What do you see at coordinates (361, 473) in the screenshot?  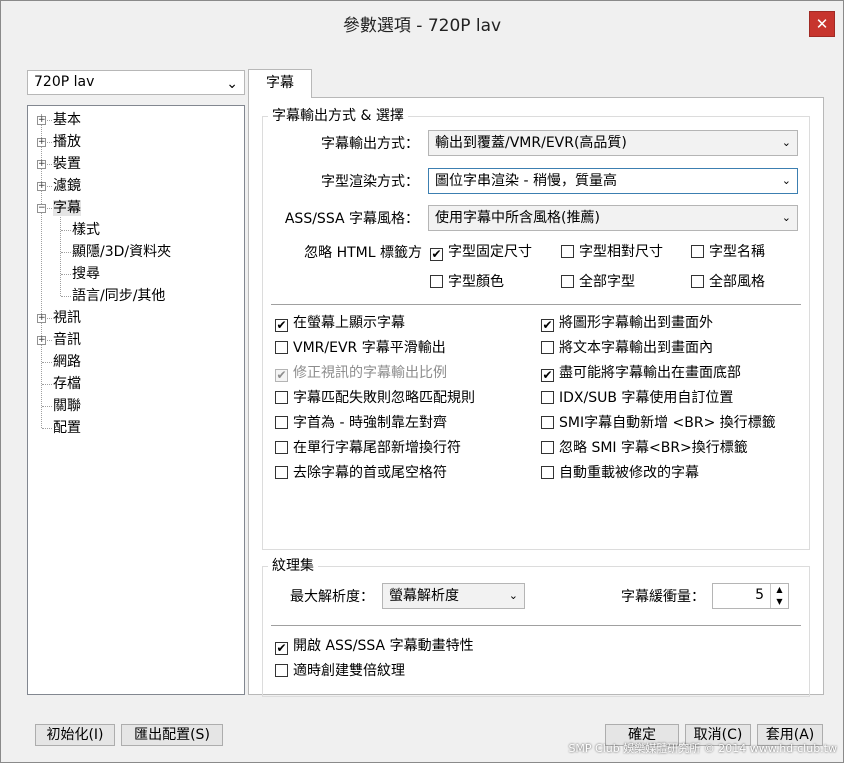 I see `subtitle-option: 去除字幕的首或尾空格符` at bounding box center [361, 473].